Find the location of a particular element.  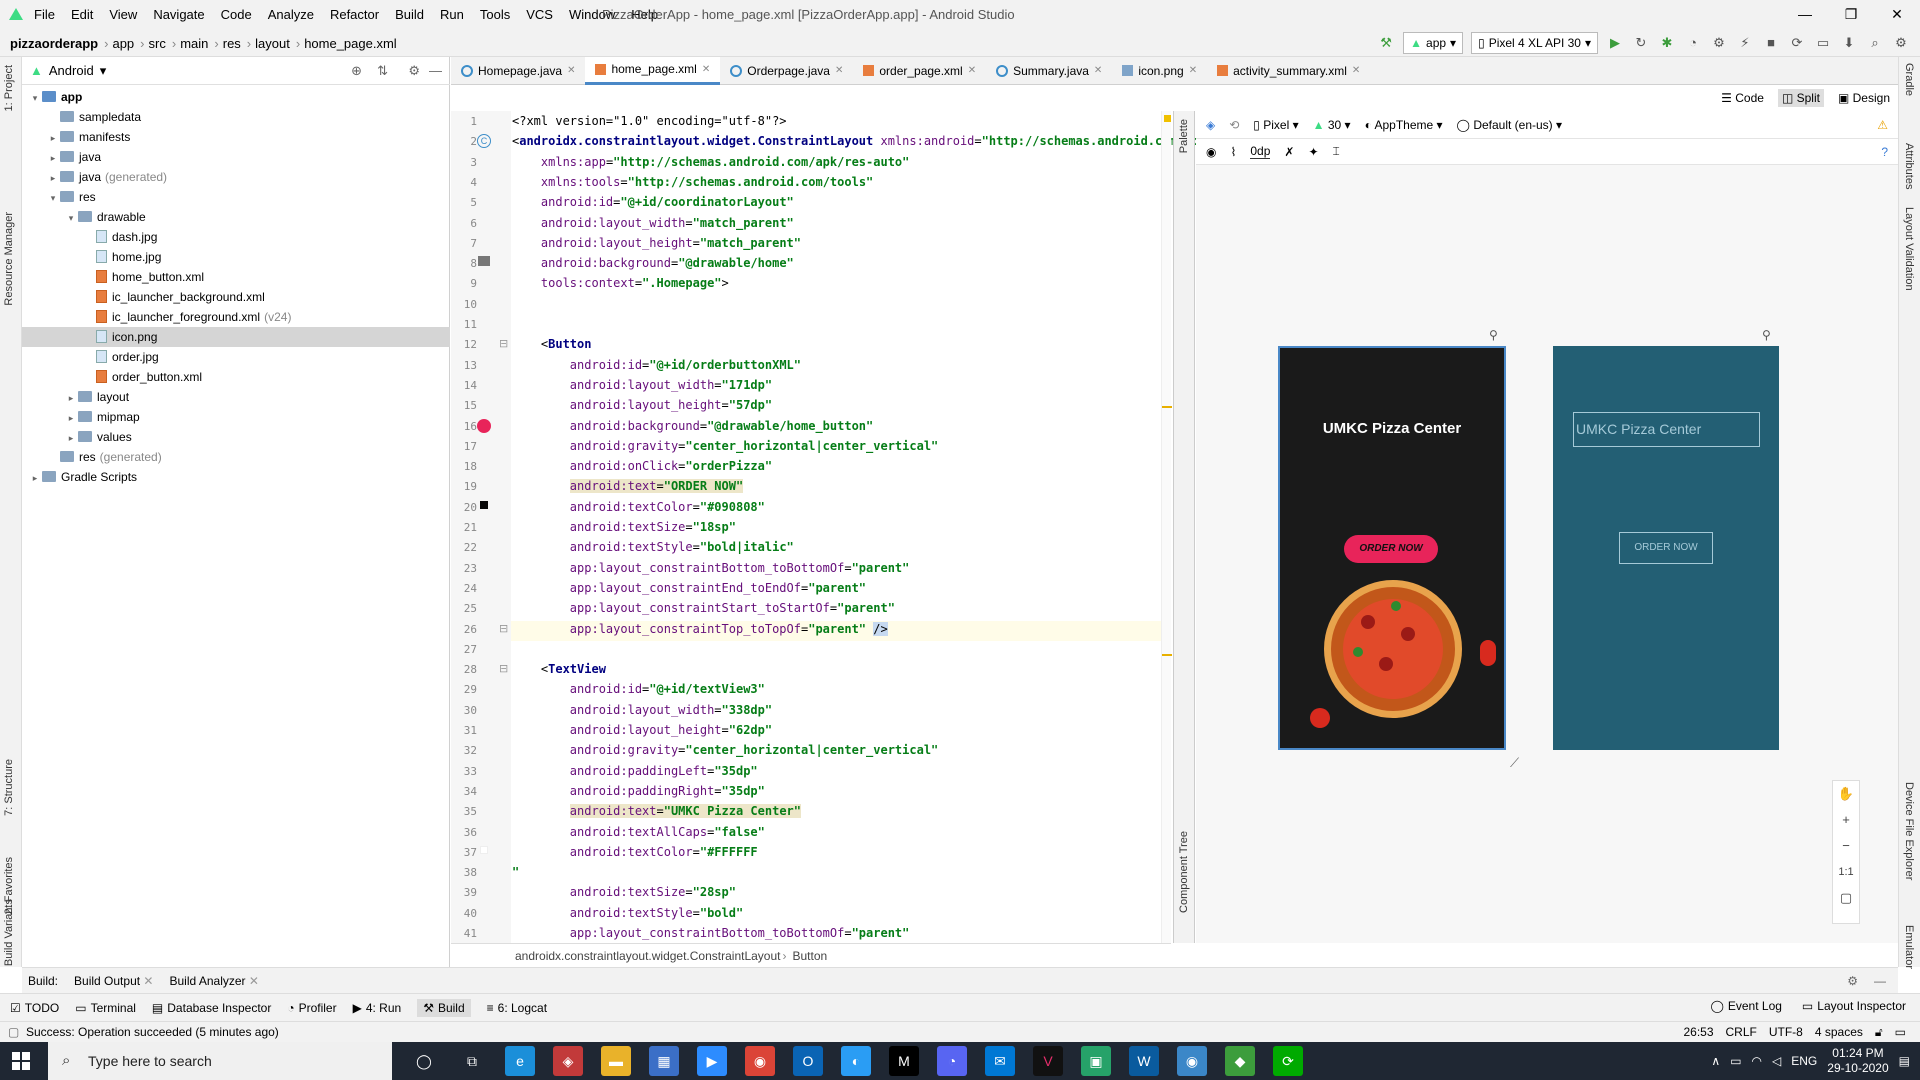

tool-window-6-logcat: ≡ 6: Logcat is located at coordinates (517, 1008).